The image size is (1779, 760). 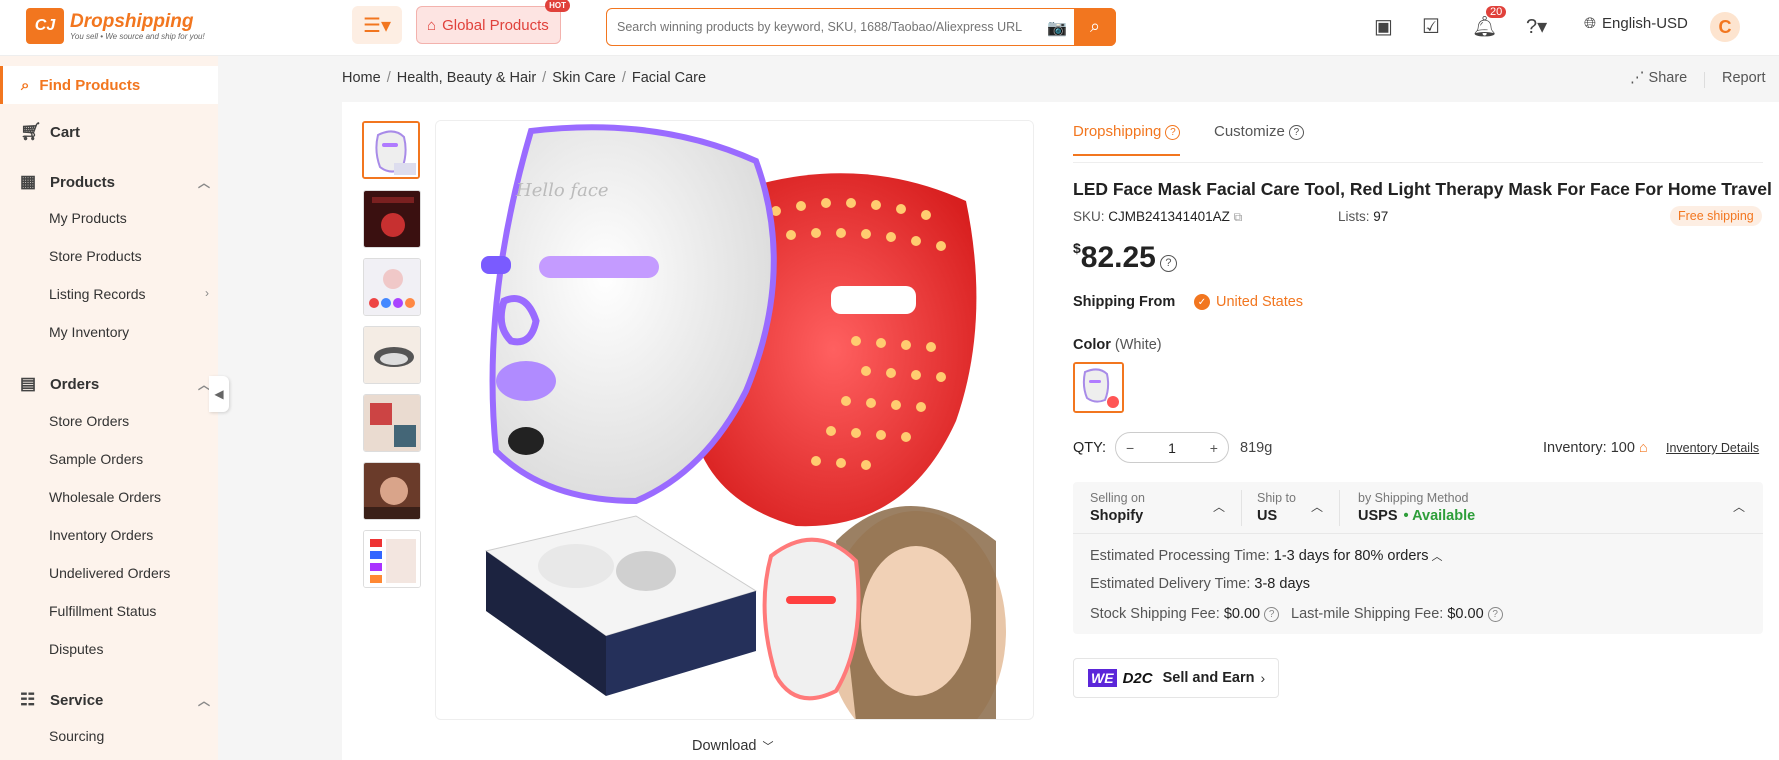 What do you see at coordinates (1595, 448) in the screenshot?
I see `inventory: Inventory: 100 ⌂` at bounding box center [1595, 448].